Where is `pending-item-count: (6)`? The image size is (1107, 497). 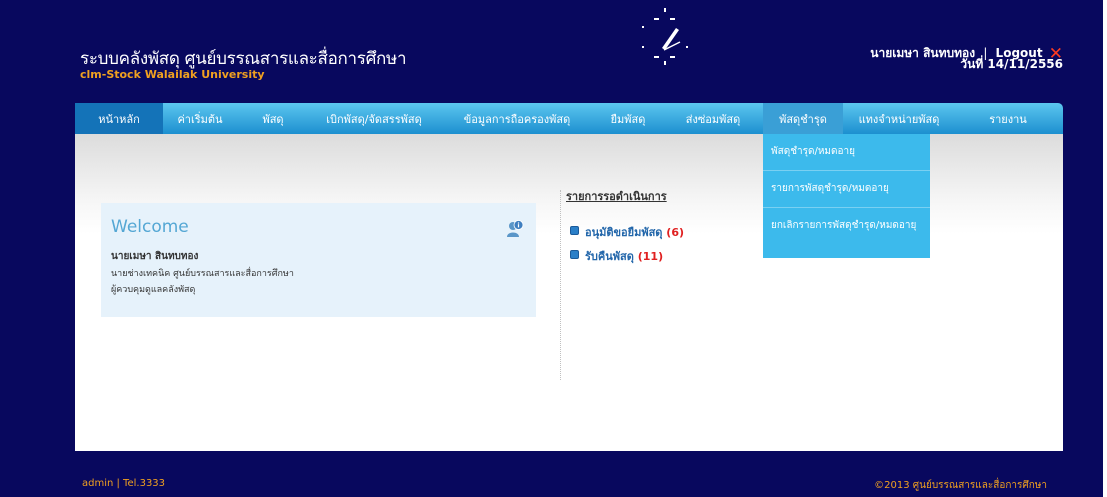 pending-item-count: (6) is located at coordinates (675, 232).